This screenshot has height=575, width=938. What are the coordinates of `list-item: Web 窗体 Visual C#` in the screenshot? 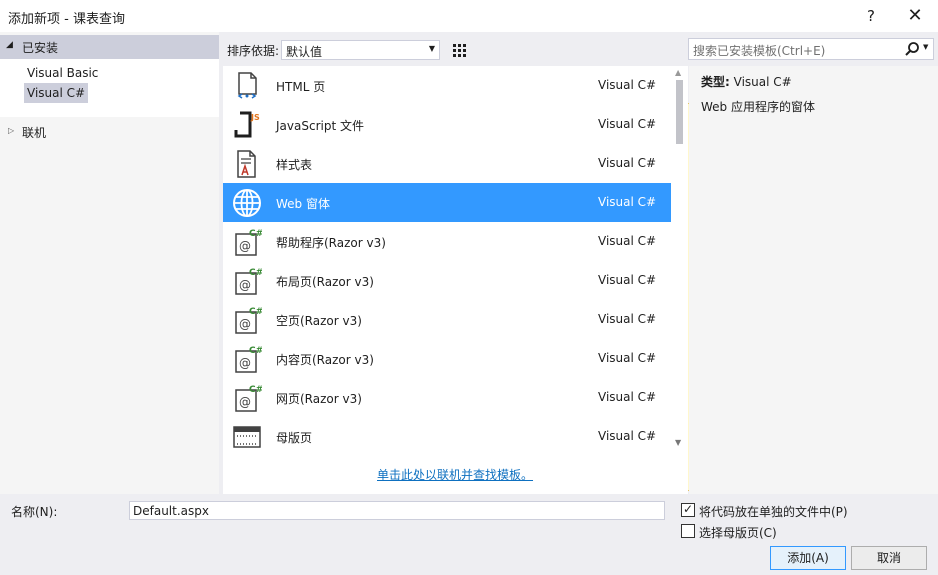 It's located at (447, 202).